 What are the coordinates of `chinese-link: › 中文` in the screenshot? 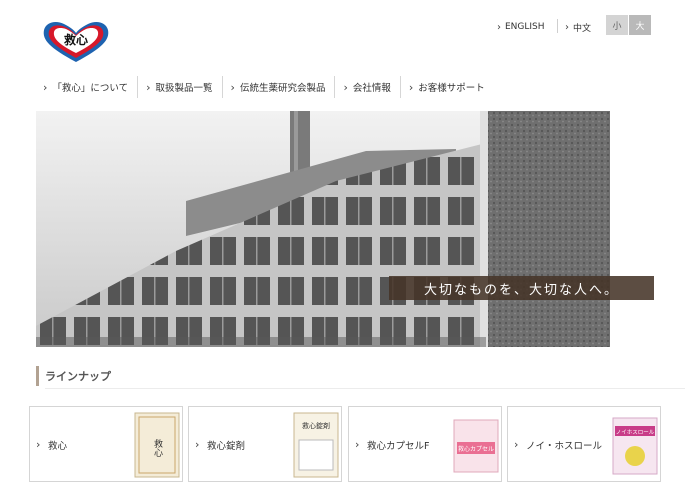 It's located at (578, 27).